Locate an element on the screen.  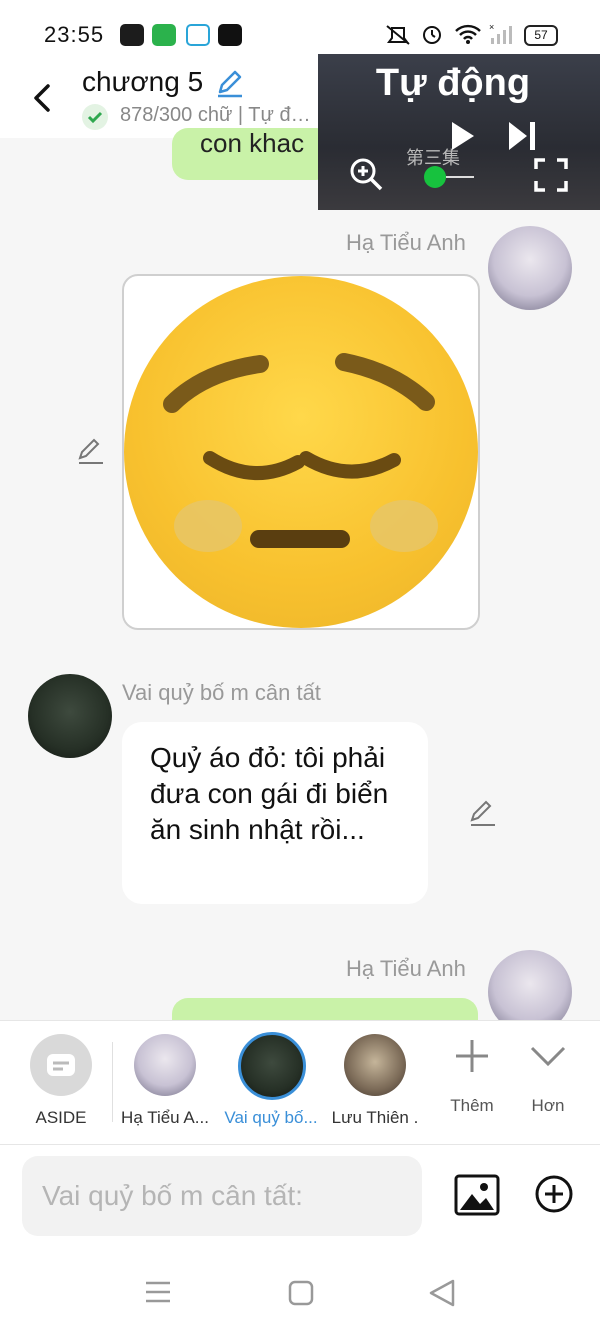
character-label: Lưu Thiên . is located at coordinates (375, 1117).